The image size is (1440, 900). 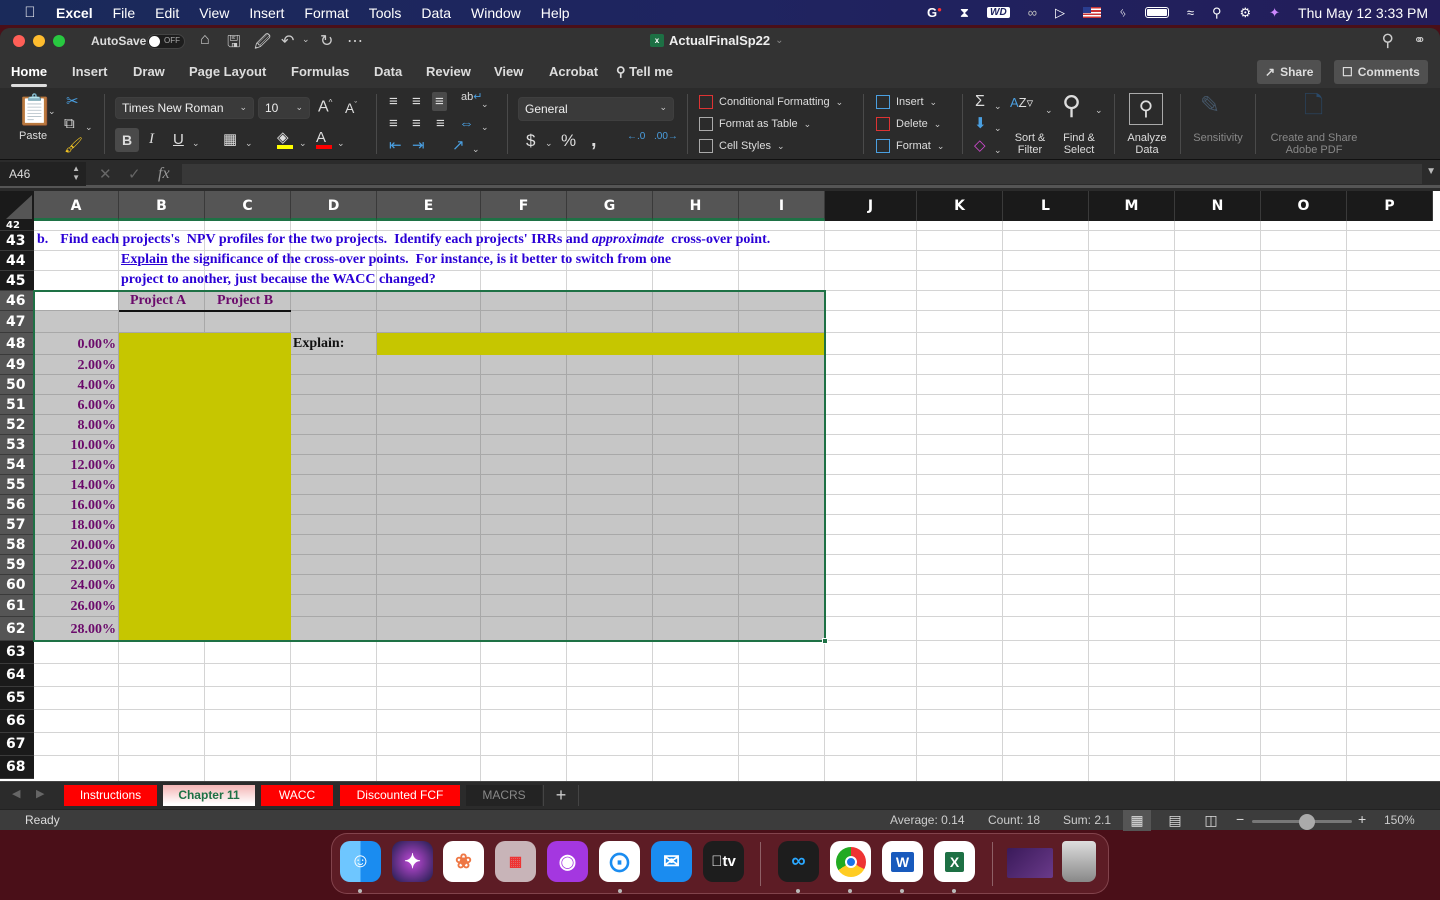 I want to click on find-select-icon: ⚲, so click(x=1071, y=105).